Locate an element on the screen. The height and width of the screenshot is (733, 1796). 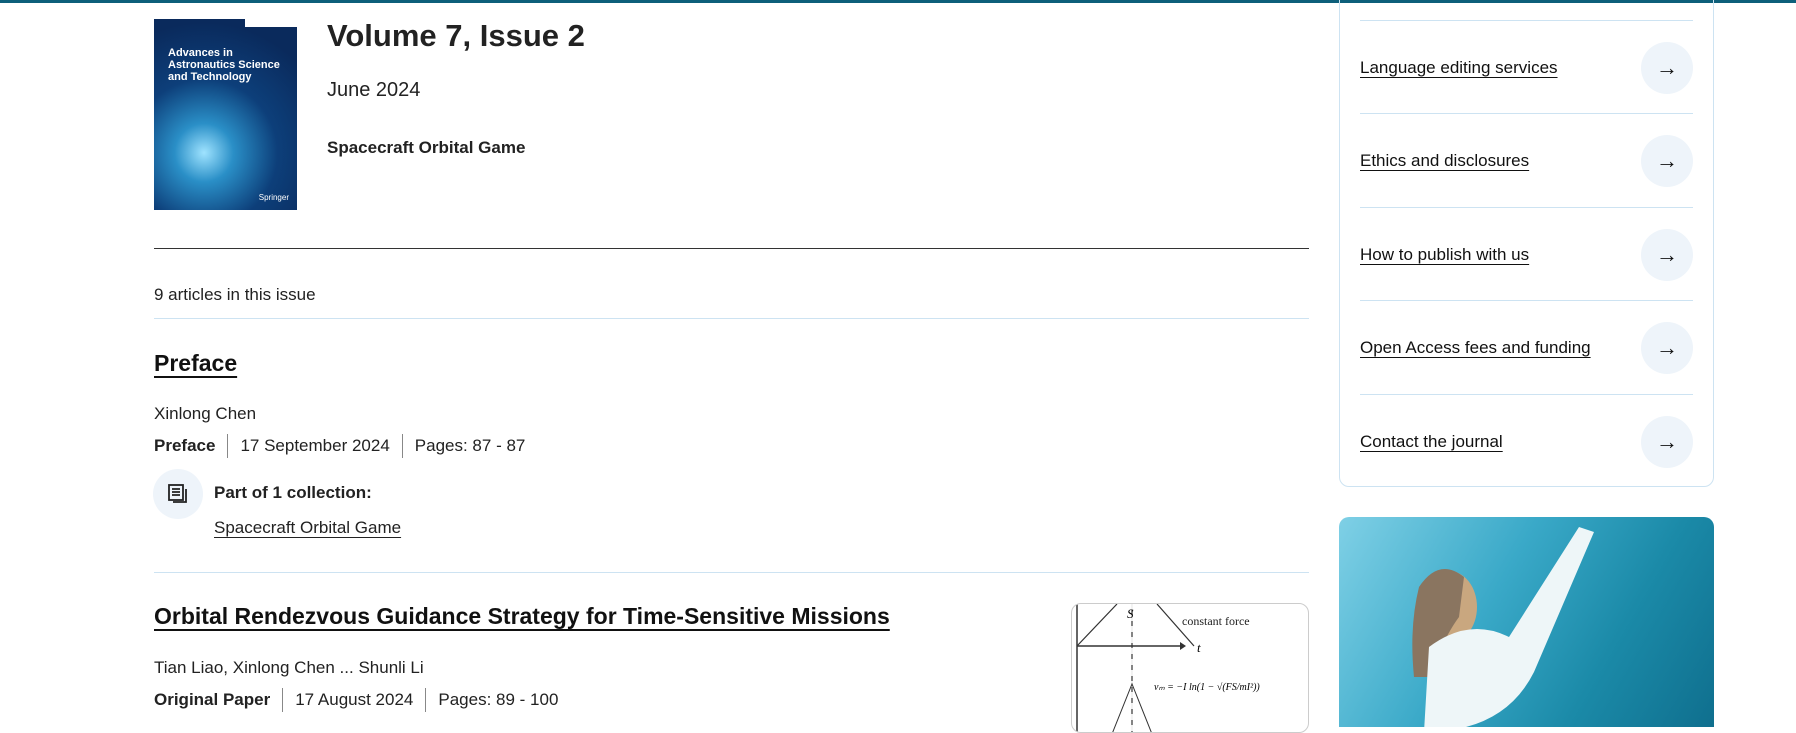
article-date: 17 August 2024 is located at coordinates (353, 700).